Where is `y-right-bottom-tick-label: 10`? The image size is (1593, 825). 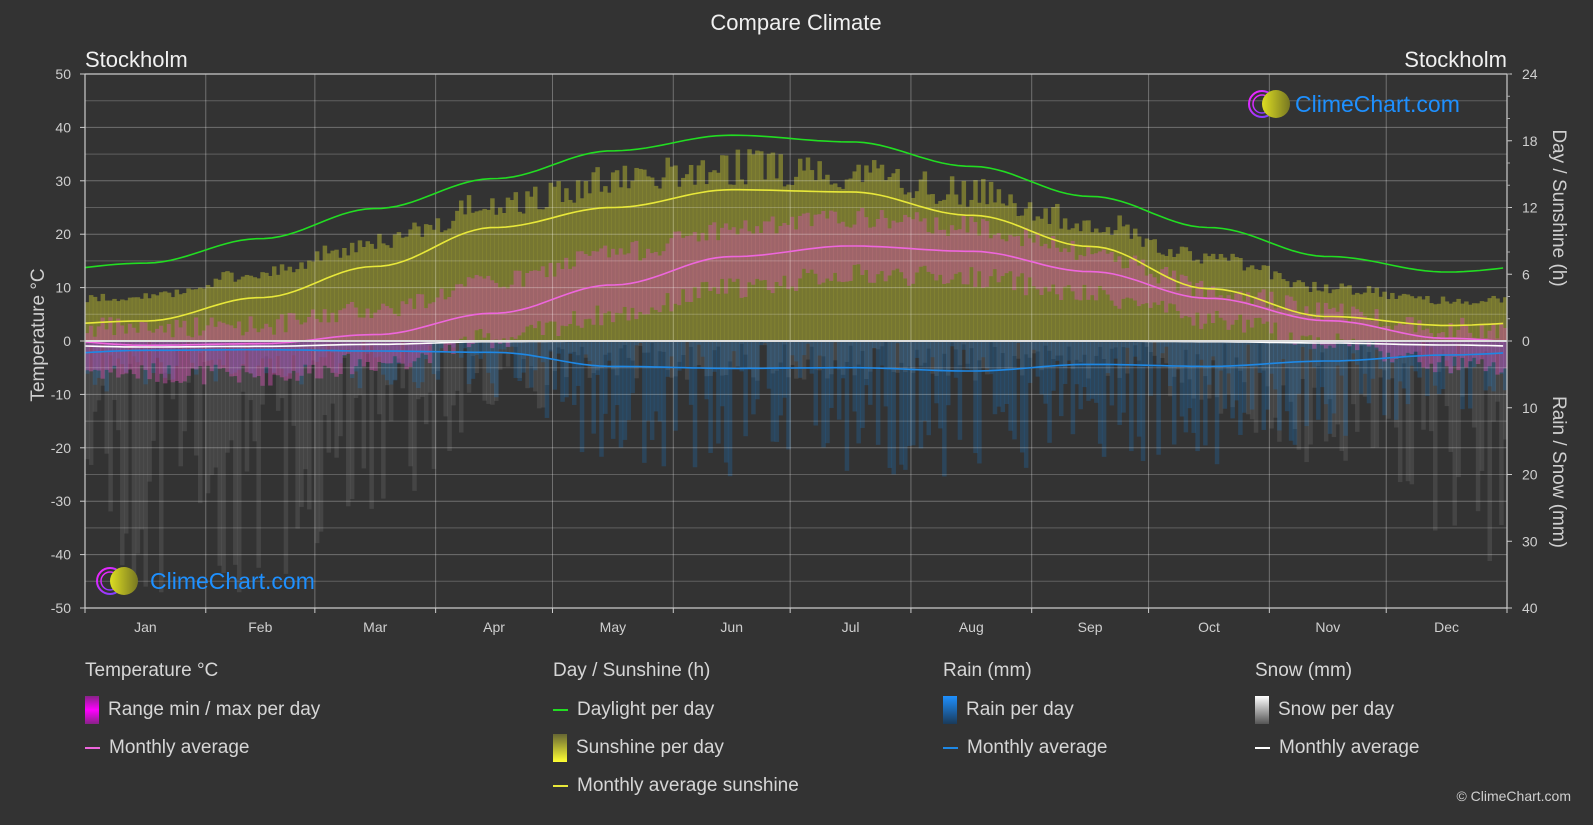
y-right-bottom-tick-label: 10 is located at coordinates (1530, 408).